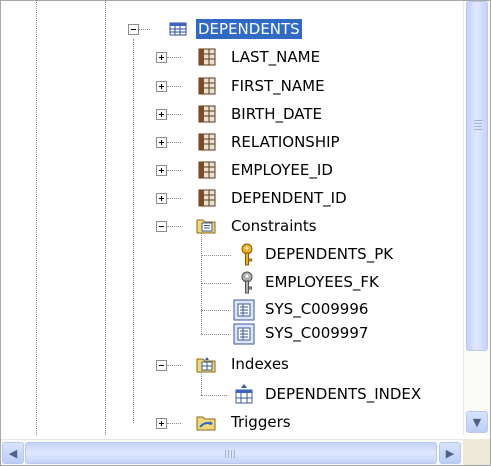 The height and width of the screenshot is (466, 491). Describe the element at coordinates (289, 198) in the screenshot. I see `tree-node-dependent-id-label: DEPENDENT_ID` at that location.